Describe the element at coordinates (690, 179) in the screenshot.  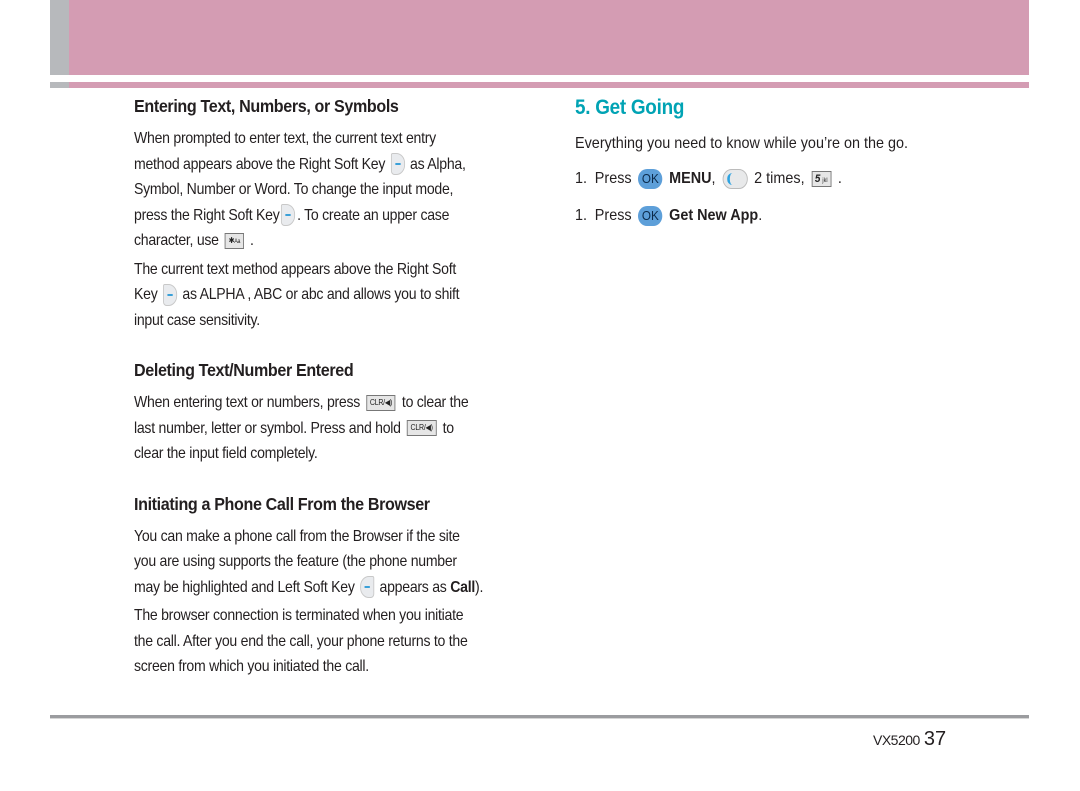
I see `menu-label: MENU` at that location.